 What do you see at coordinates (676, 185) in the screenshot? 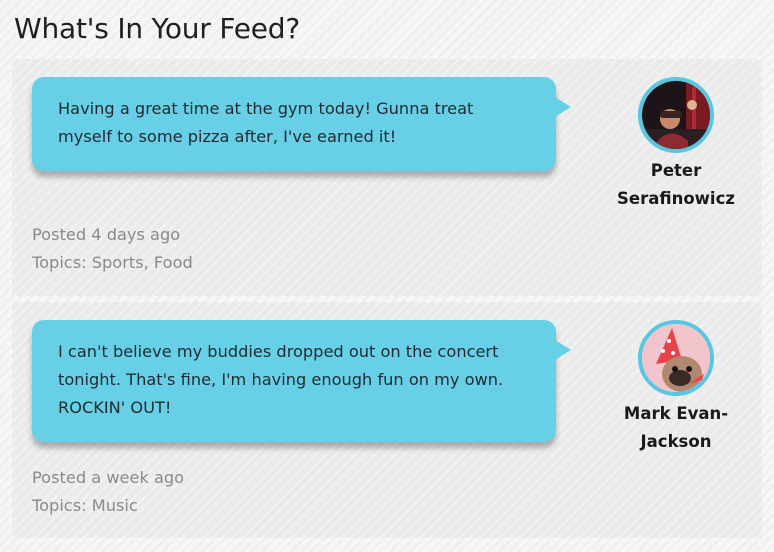
I see `author-name: Peter Serafinowicz` at bounding box center [676, 185].